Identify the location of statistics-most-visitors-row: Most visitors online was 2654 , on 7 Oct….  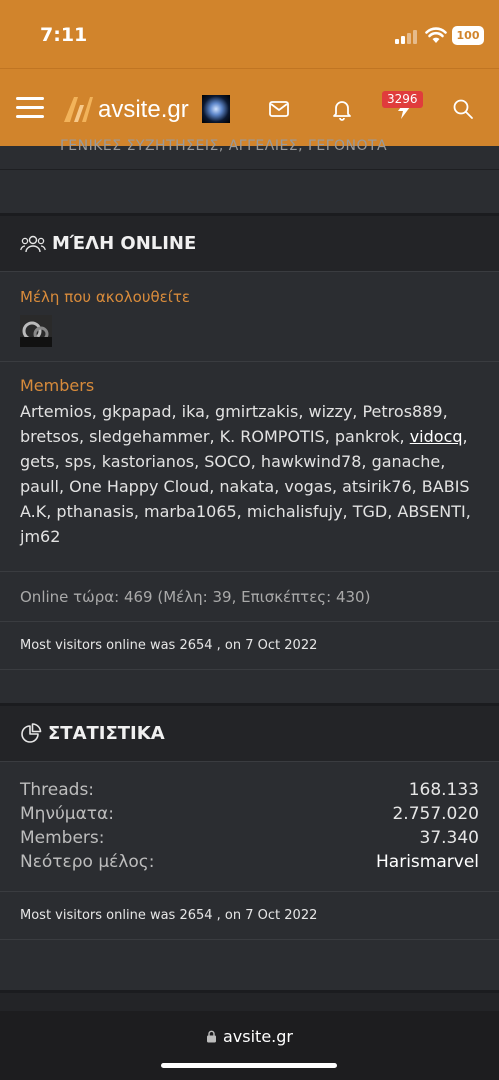
(249, 916).